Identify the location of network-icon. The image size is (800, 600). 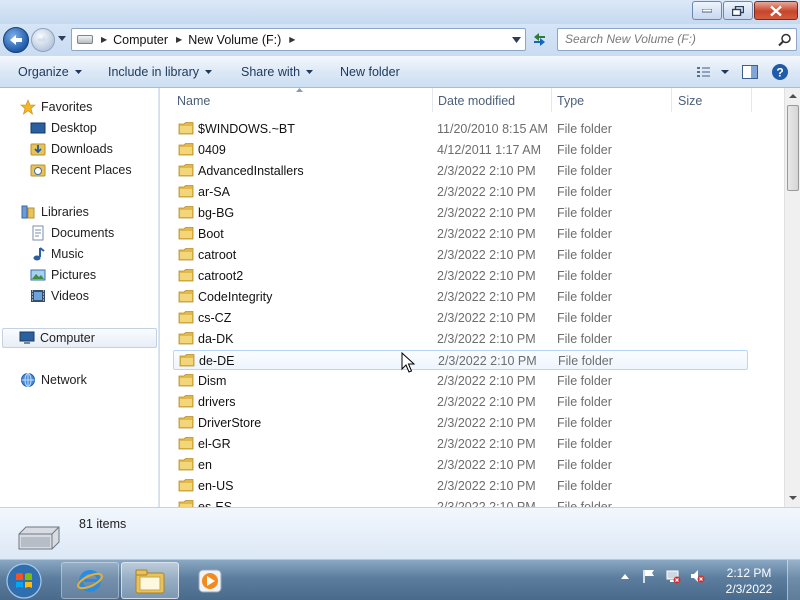
(28, 380).